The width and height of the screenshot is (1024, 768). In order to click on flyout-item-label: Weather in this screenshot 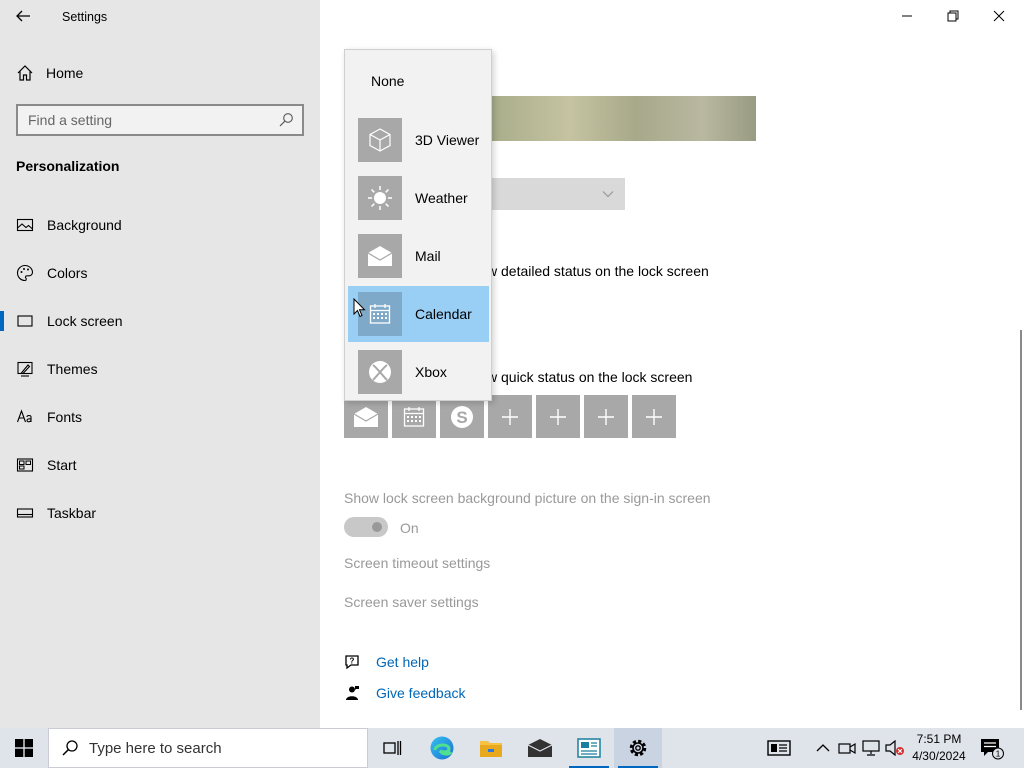, I will do `click(441, 198)`.